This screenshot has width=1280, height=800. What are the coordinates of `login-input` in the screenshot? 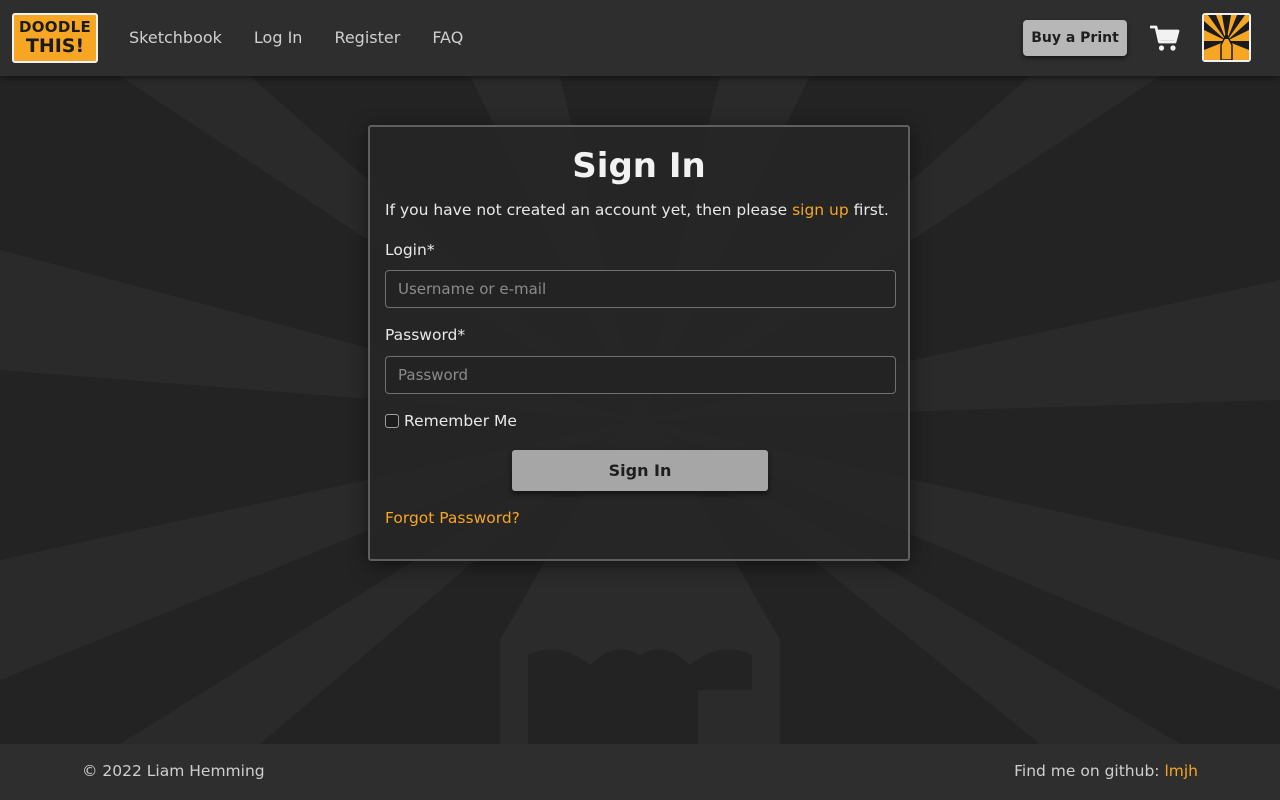 It's located at (640, 289).